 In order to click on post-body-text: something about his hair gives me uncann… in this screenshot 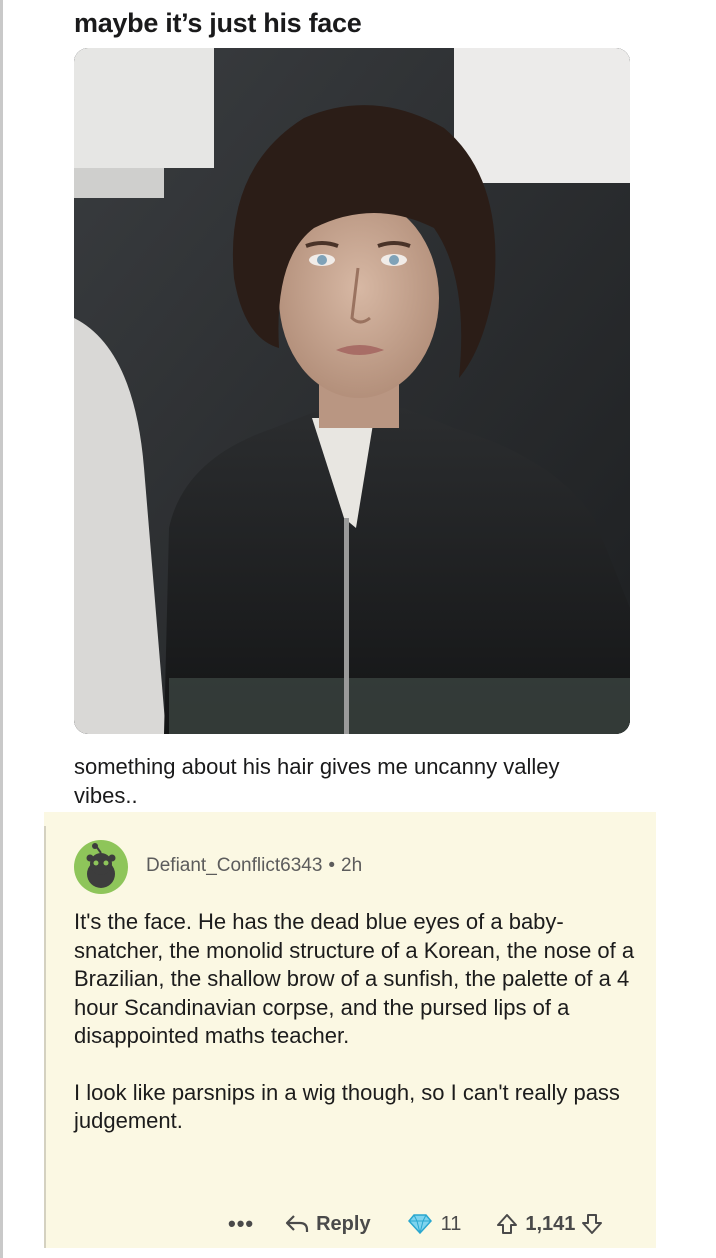, I will do `click(317, 781)`.